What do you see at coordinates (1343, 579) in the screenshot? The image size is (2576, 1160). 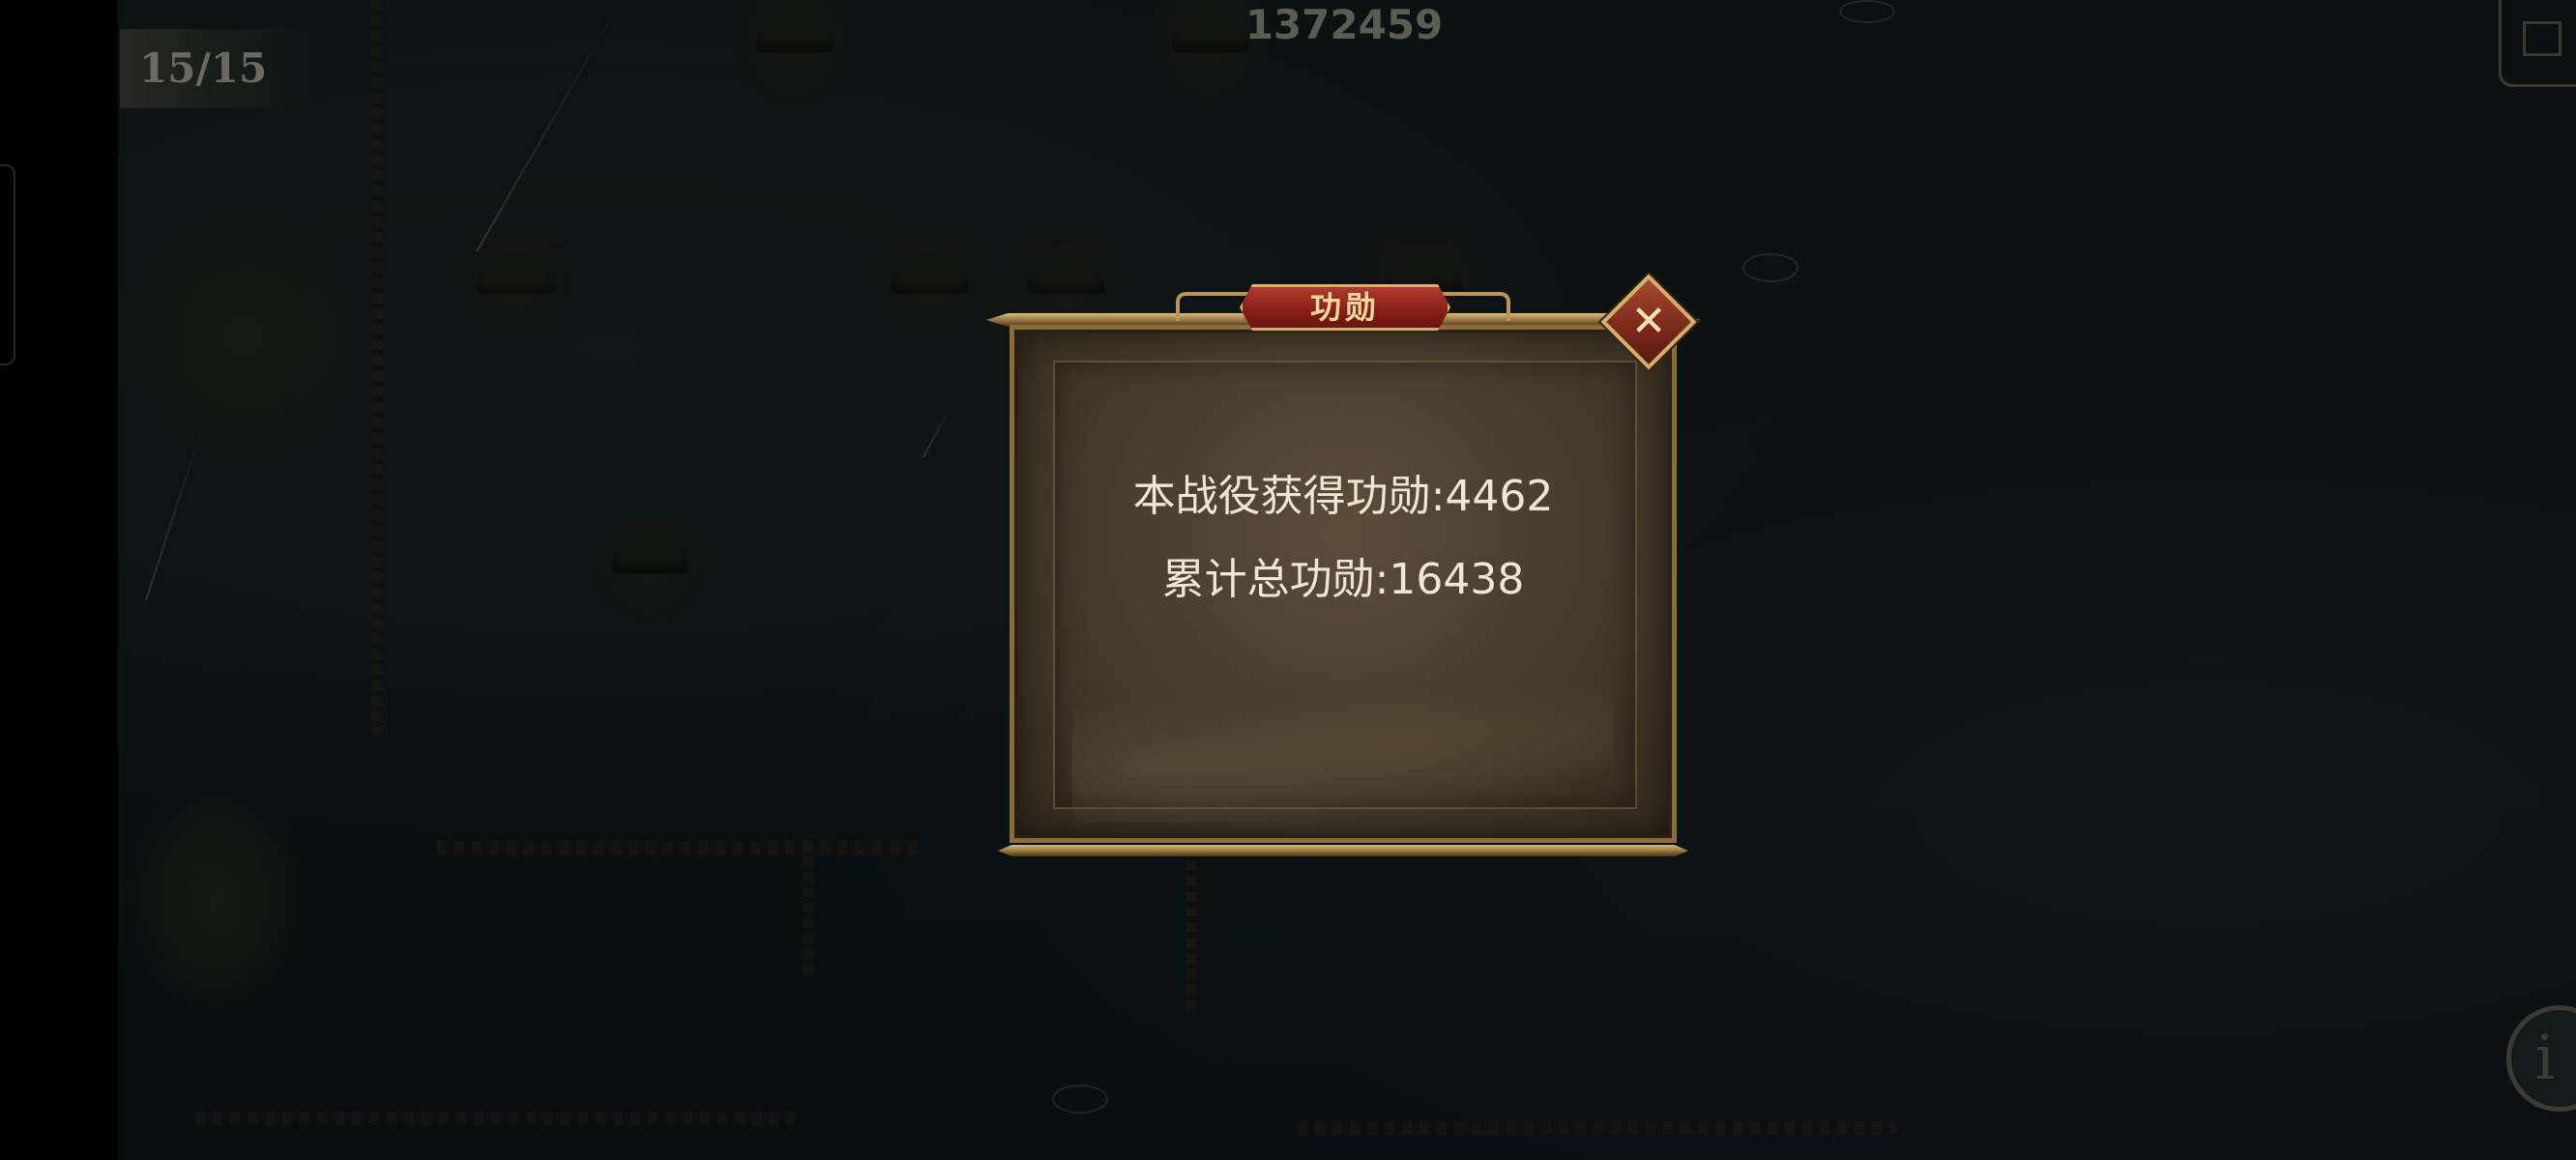 I see `total-merit-text: 累计总功勋:16438` at bounding box center [1343, 579].